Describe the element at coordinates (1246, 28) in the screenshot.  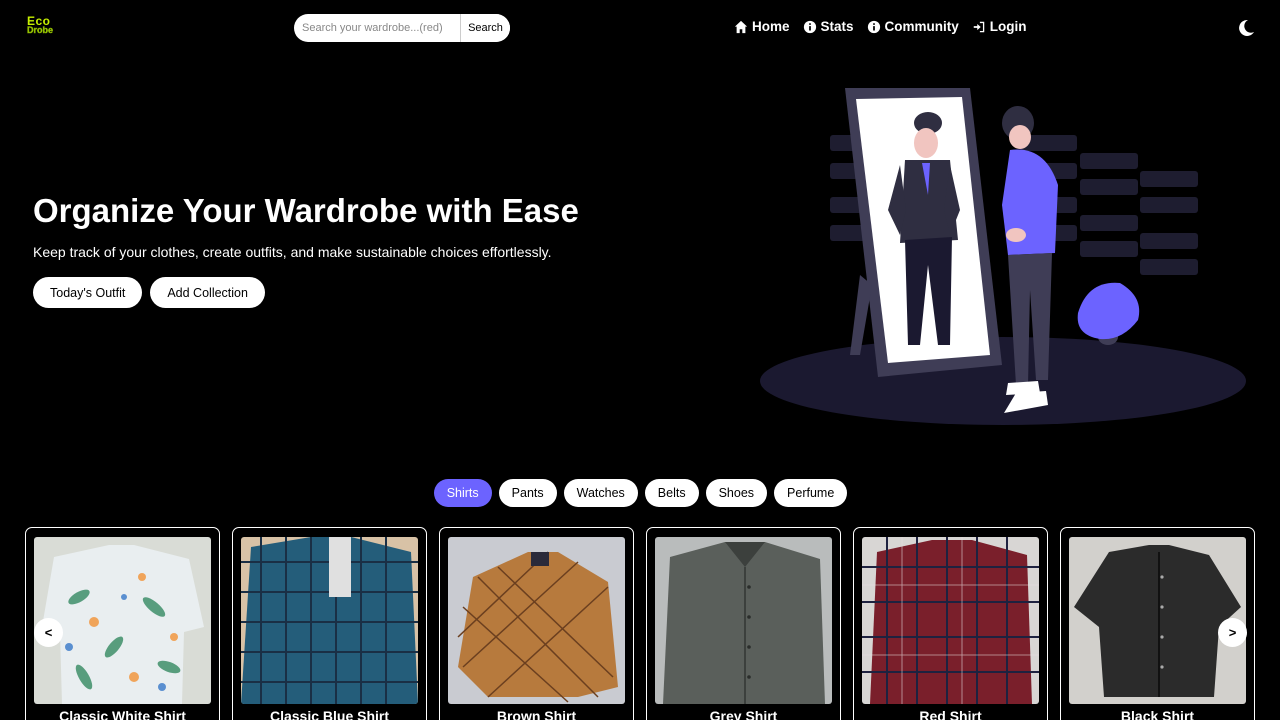
I see `dark-mode-toggle-icon` at that location.